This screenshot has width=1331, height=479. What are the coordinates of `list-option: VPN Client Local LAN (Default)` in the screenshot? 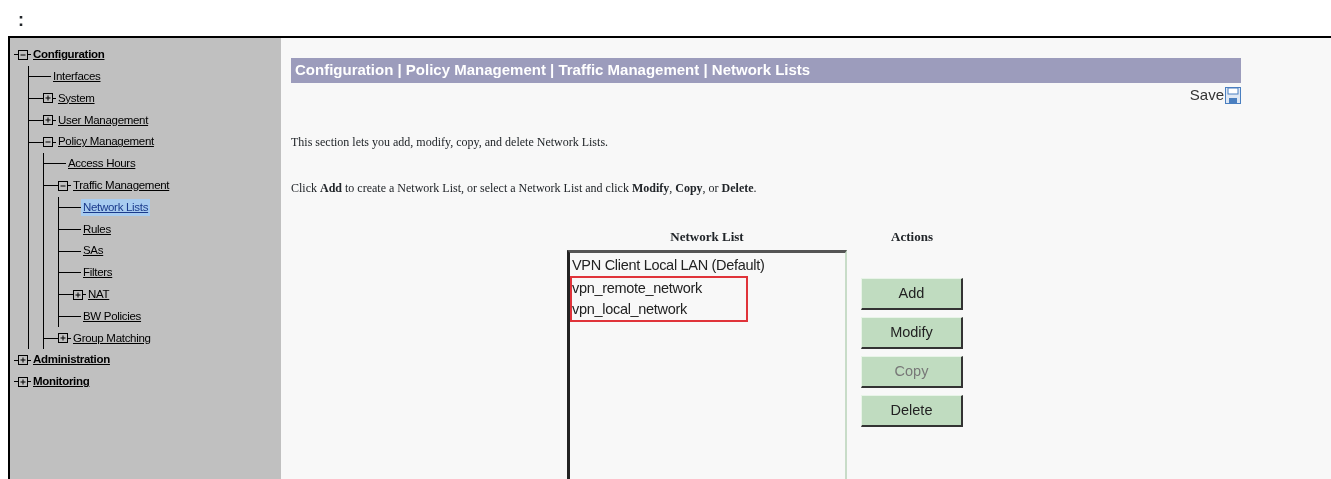 It's located at (707, 265).